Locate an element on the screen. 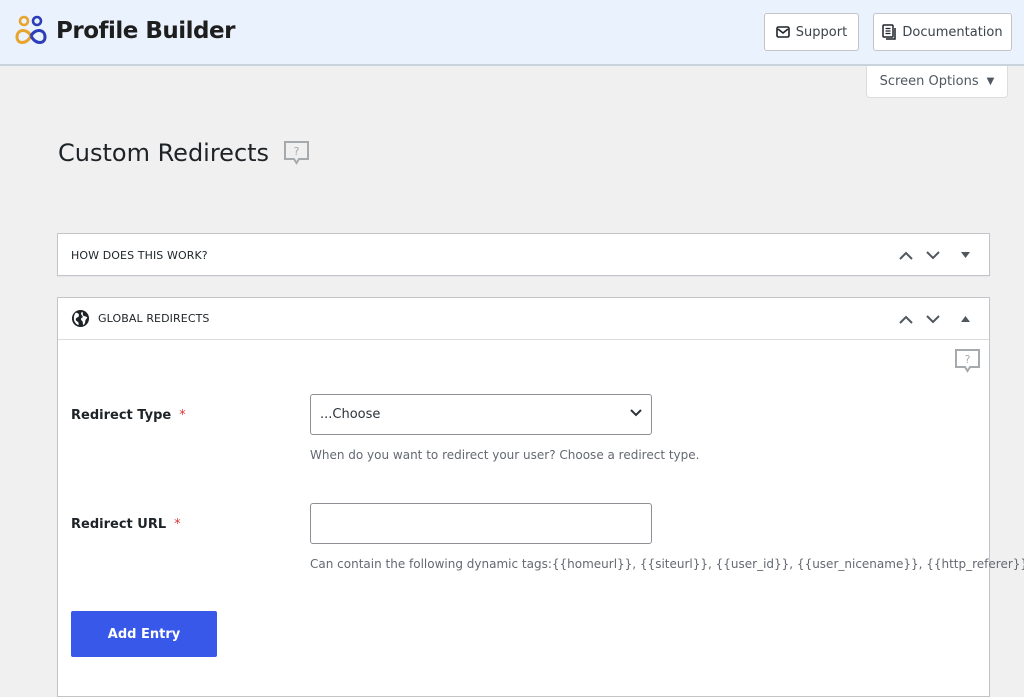  support-label: Support is located at coordinates (821, 32).